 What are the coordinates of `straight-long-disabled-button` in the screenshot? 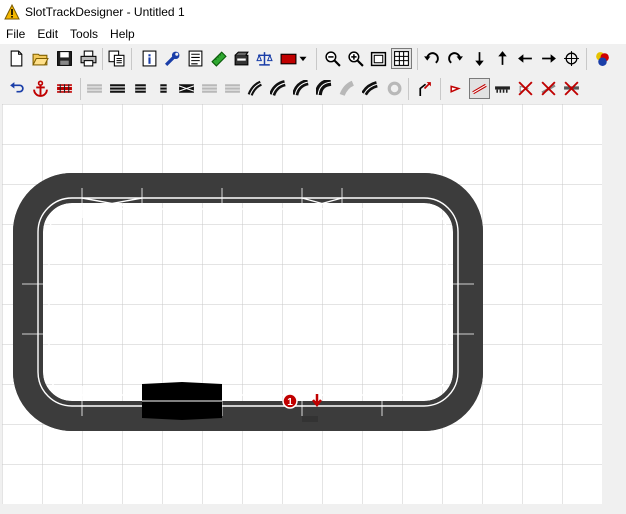 It's located at (209, 88).